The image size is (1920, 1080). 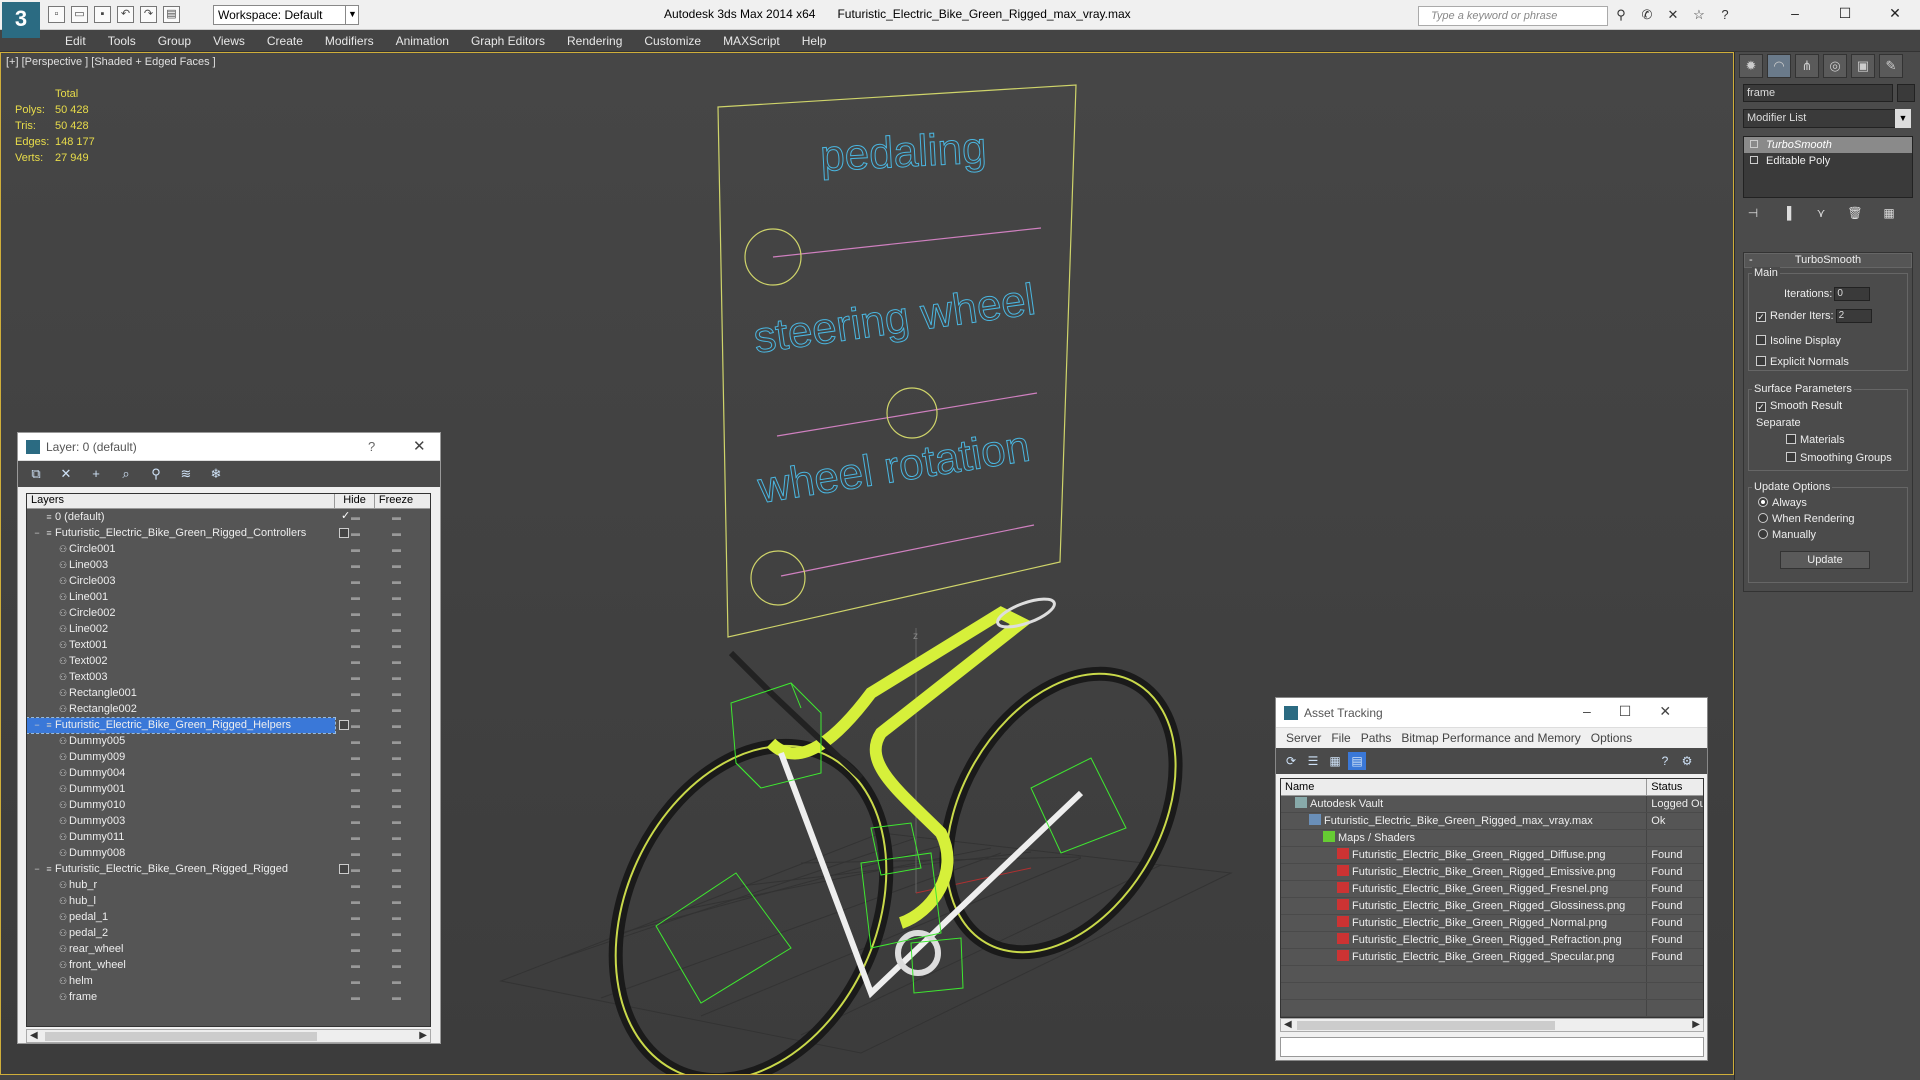 I want to click on menu-group: Group, so click(x=174, y=41).